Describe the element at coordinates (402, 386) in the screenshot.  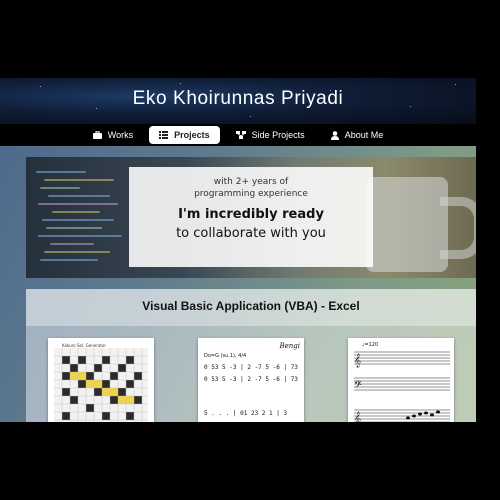
I see `sheet-music-image: 𝄞 𝄢 𝄞` at that location.